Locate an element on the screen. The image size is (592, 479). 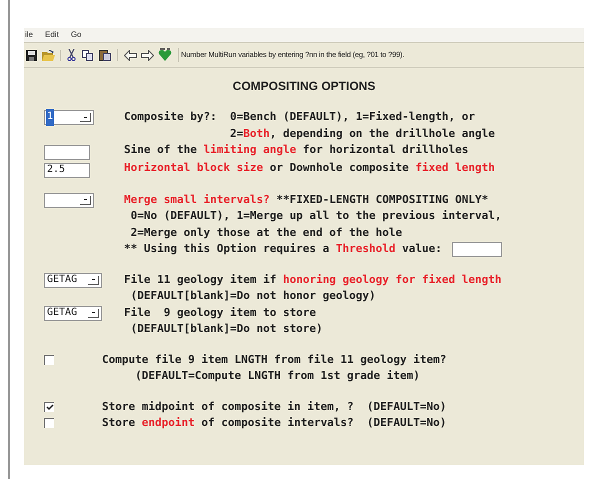
option-text: 0=No (DEFAULT), 1=Merge up all to the previous interval, is located at coordinates (316, 216).